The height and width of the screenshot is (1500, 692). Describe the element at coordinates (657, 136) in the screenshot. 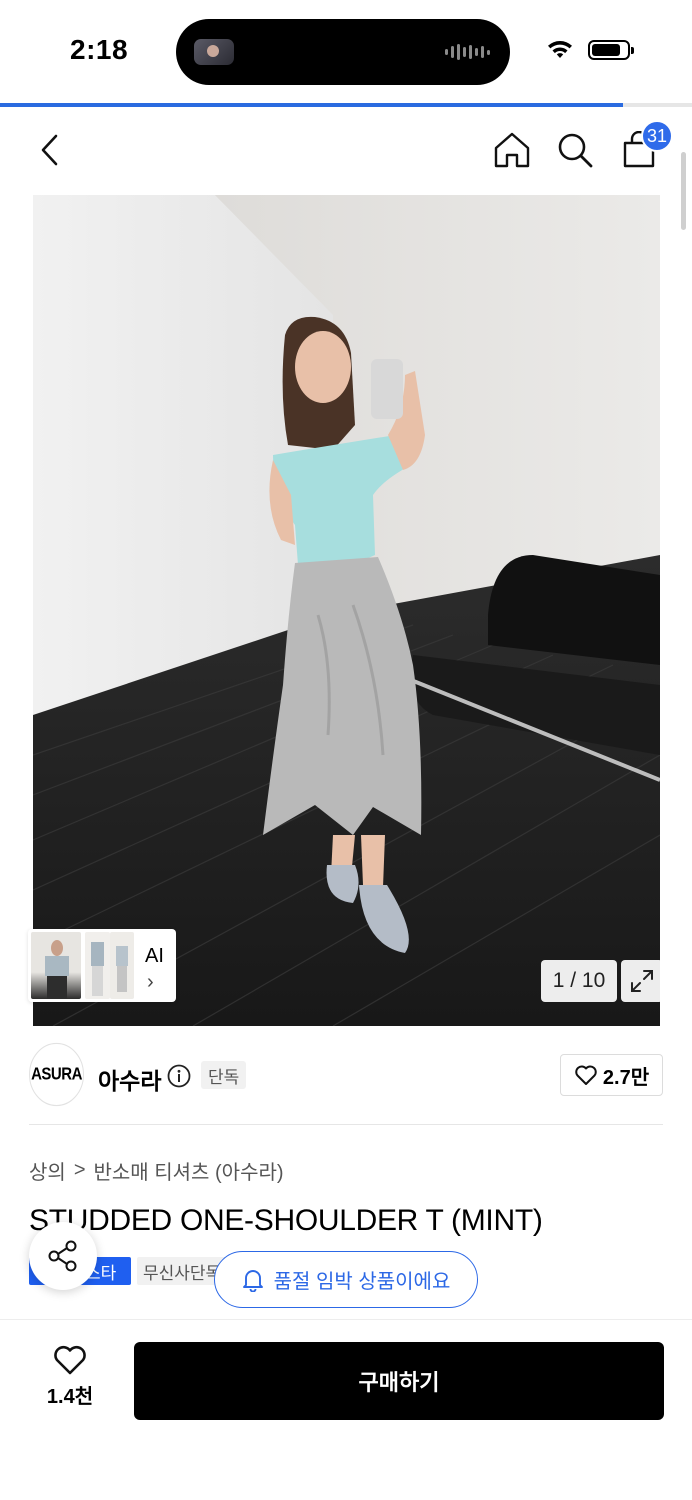

I see `cart-count-badge: 31` at that location.